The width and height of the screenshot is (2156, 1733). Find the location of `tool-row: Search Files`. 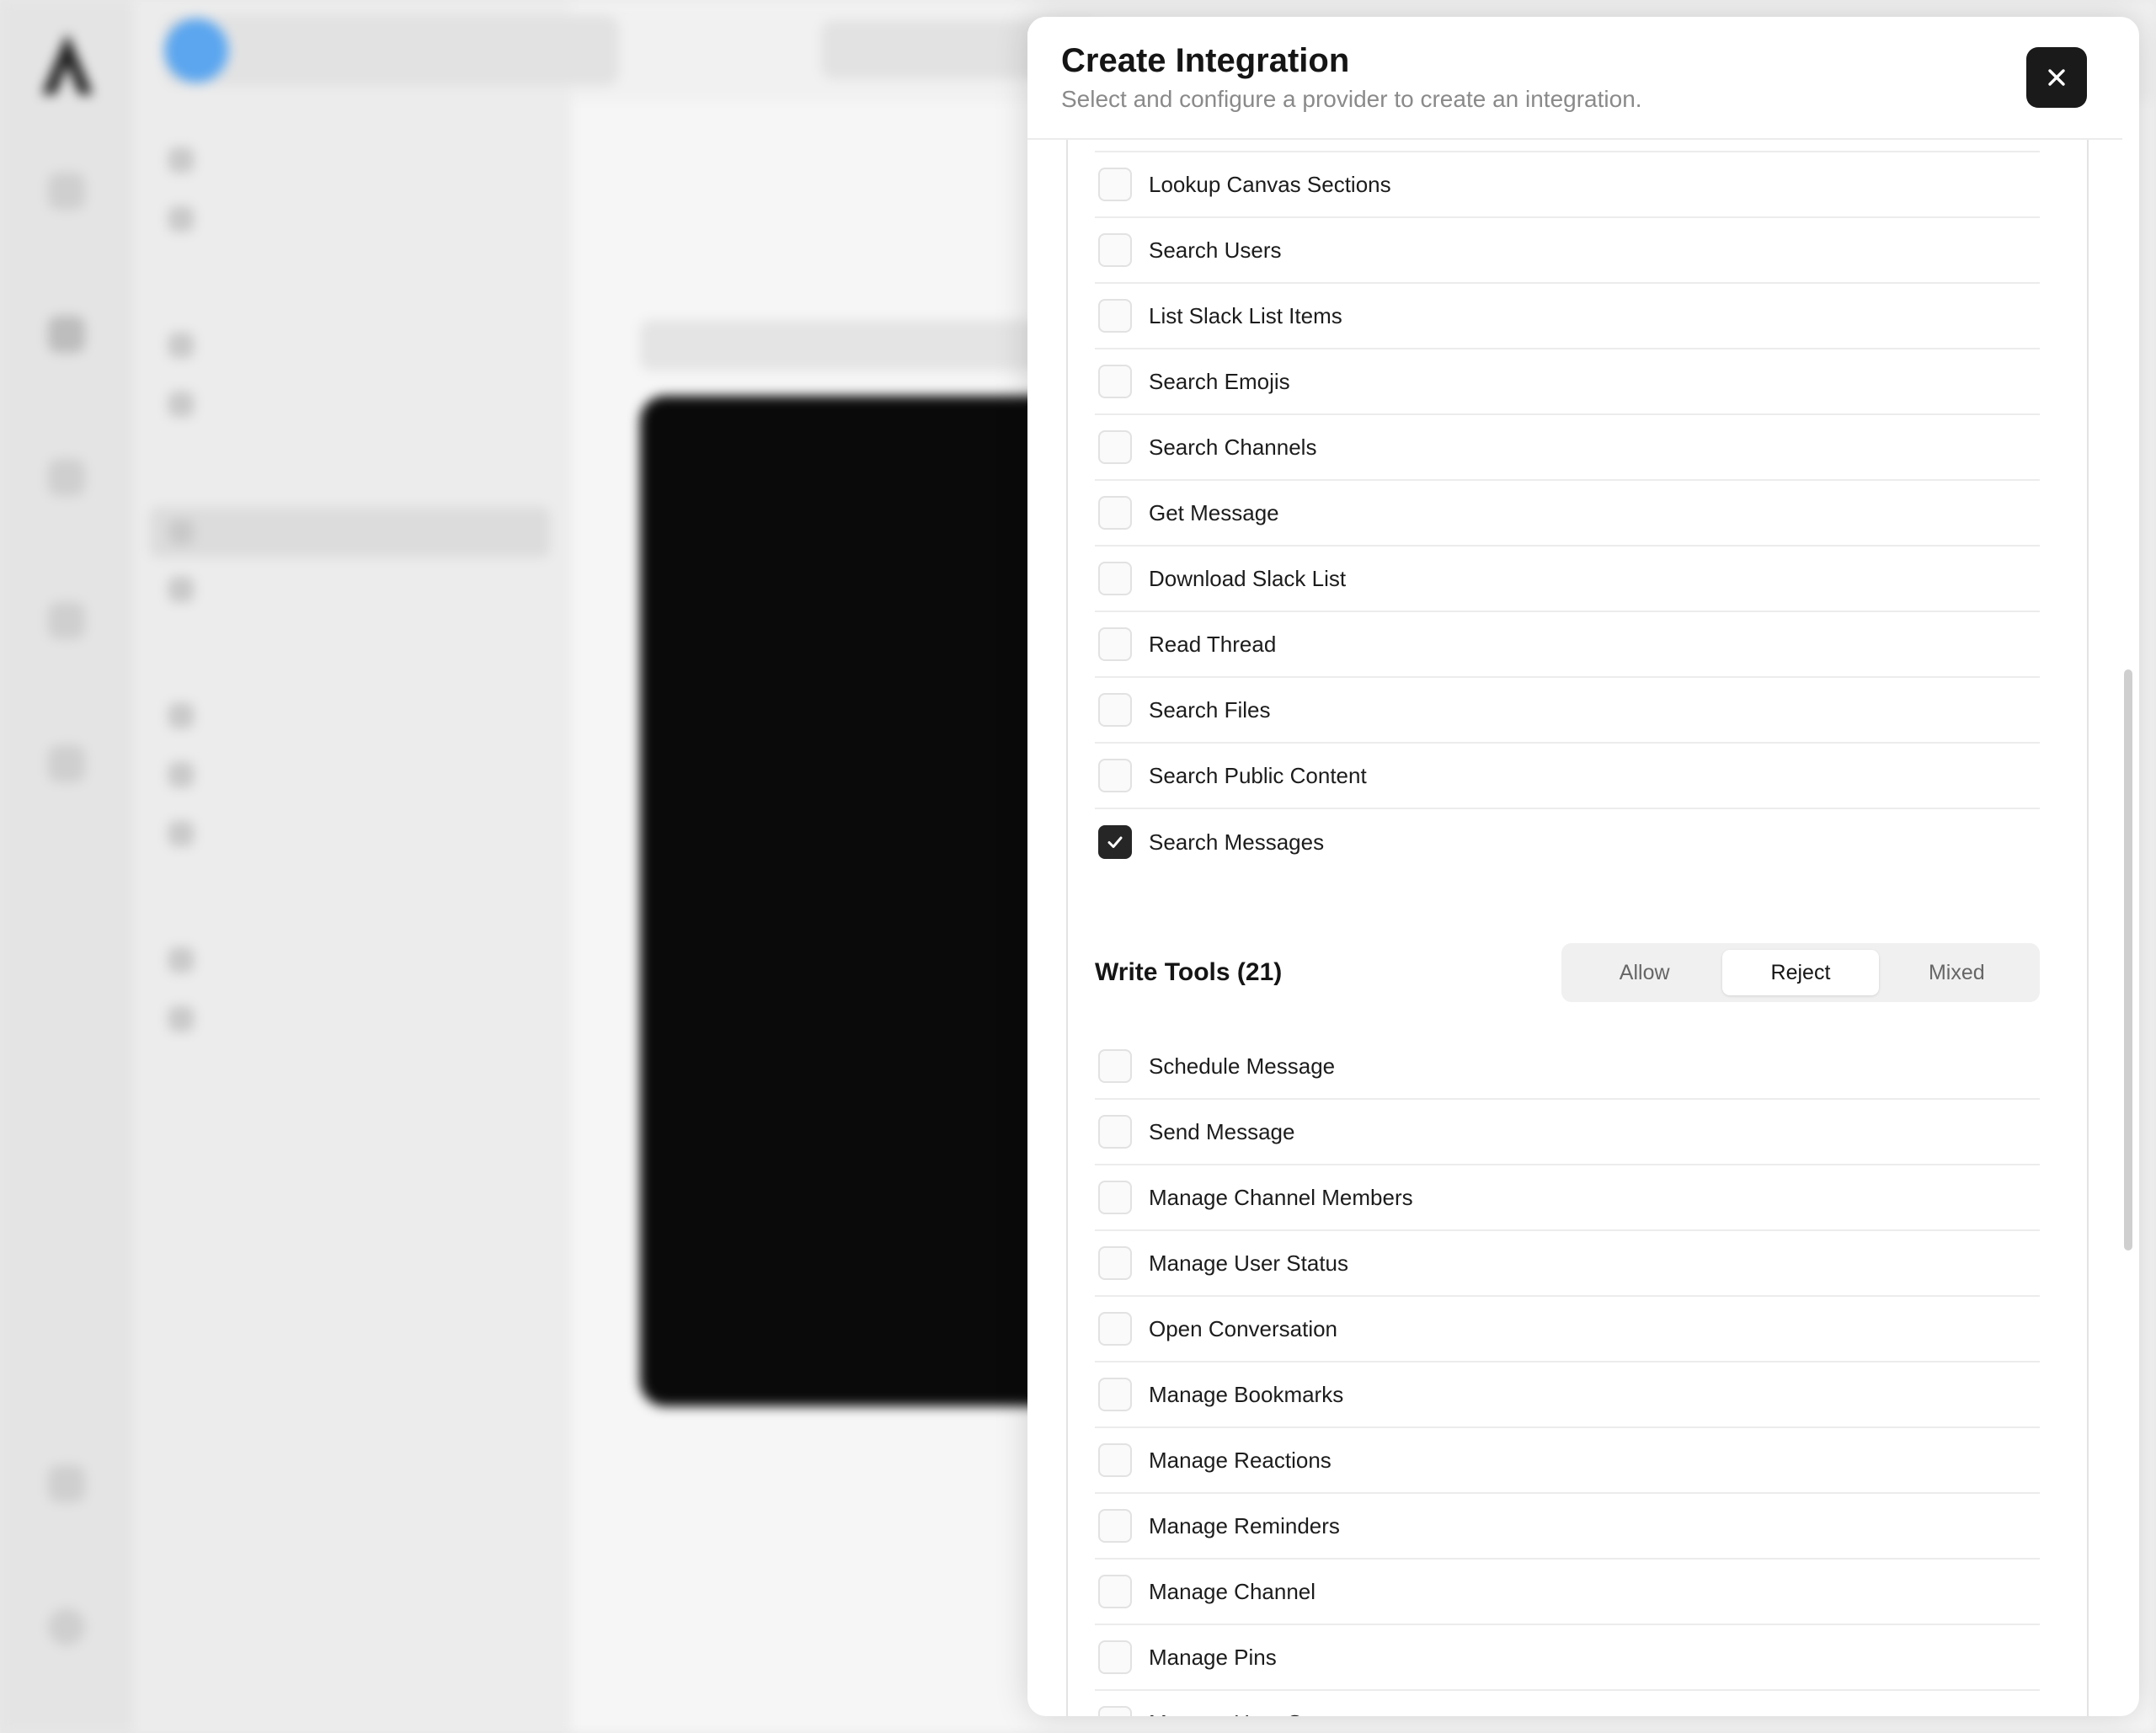

tool-row: Search Files is located at coordinates (1567, 711).